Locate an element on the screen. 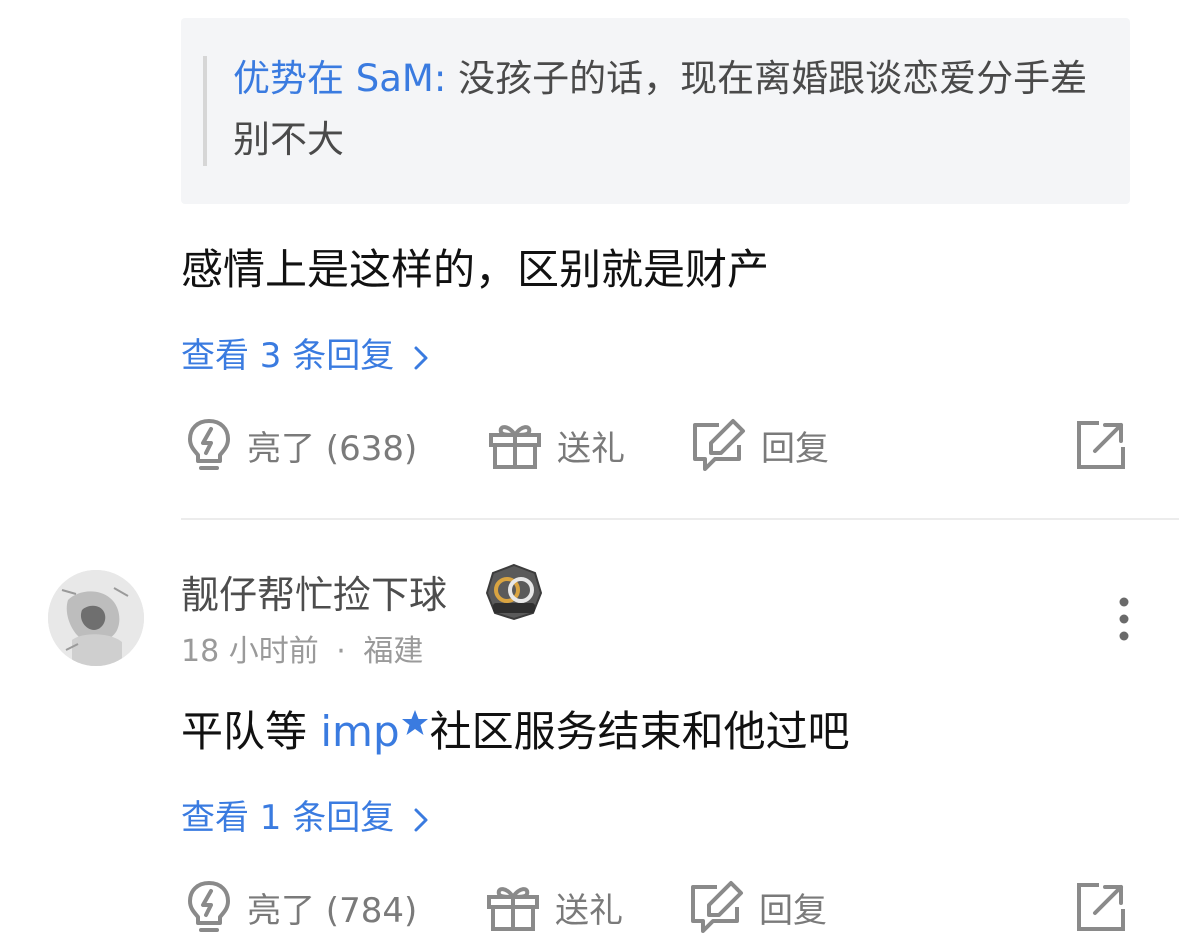 This screenshot has height=951, width=1179. comment-text: 平队等 imp 社区服务结束和他过吧 is located at coordinates (515, 732).